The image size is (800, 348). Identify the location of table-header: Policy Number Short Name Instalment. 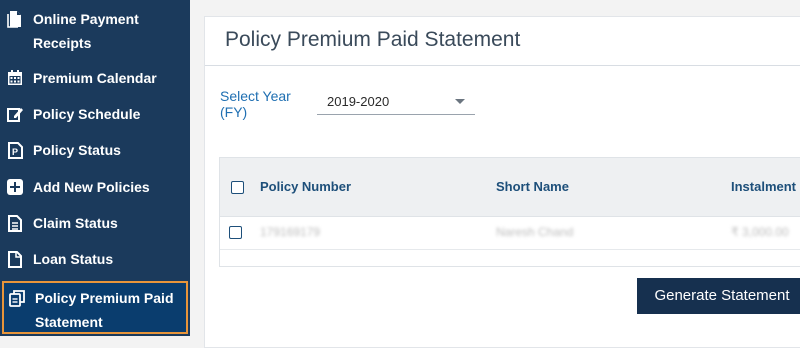
(510, 187).